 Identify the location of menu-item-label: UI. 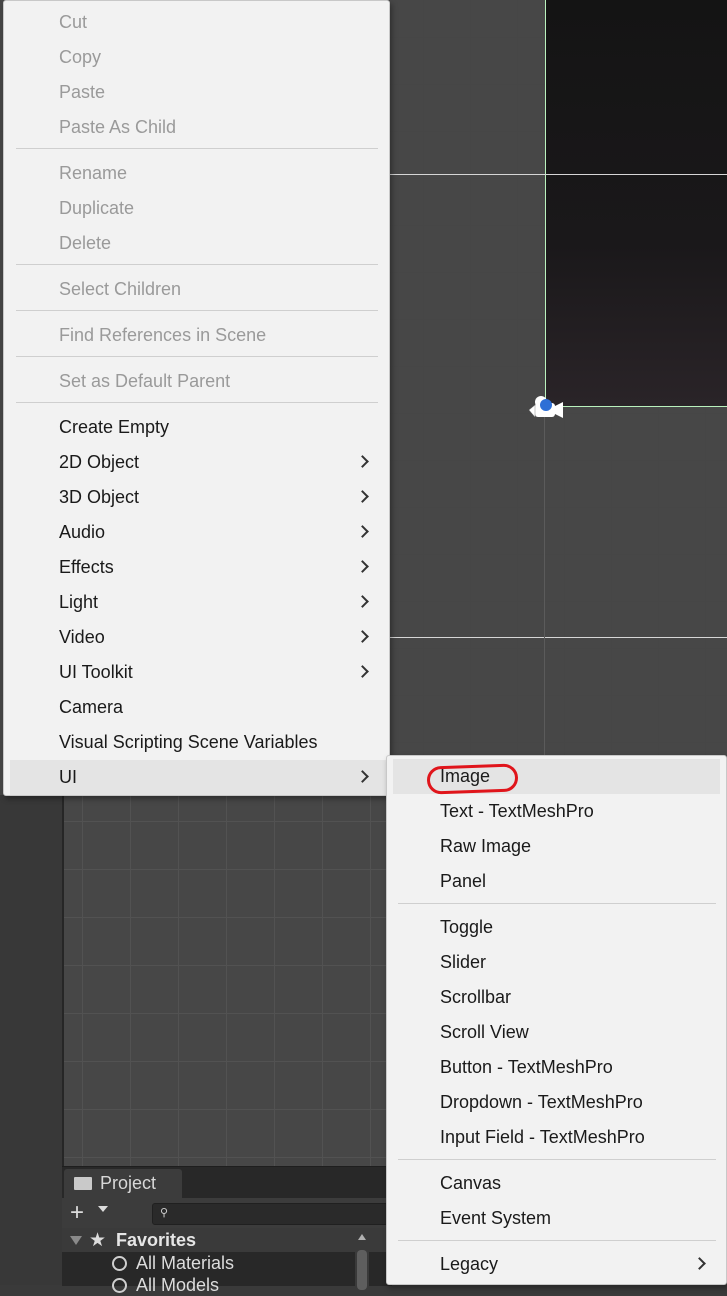
(68, 777).